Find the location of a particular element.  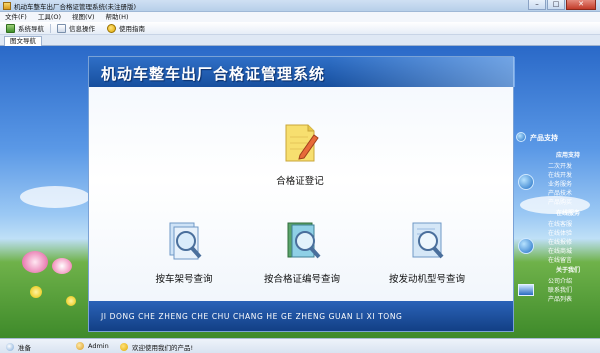

status-ready: 准备 is located at coordinates (18, 347).